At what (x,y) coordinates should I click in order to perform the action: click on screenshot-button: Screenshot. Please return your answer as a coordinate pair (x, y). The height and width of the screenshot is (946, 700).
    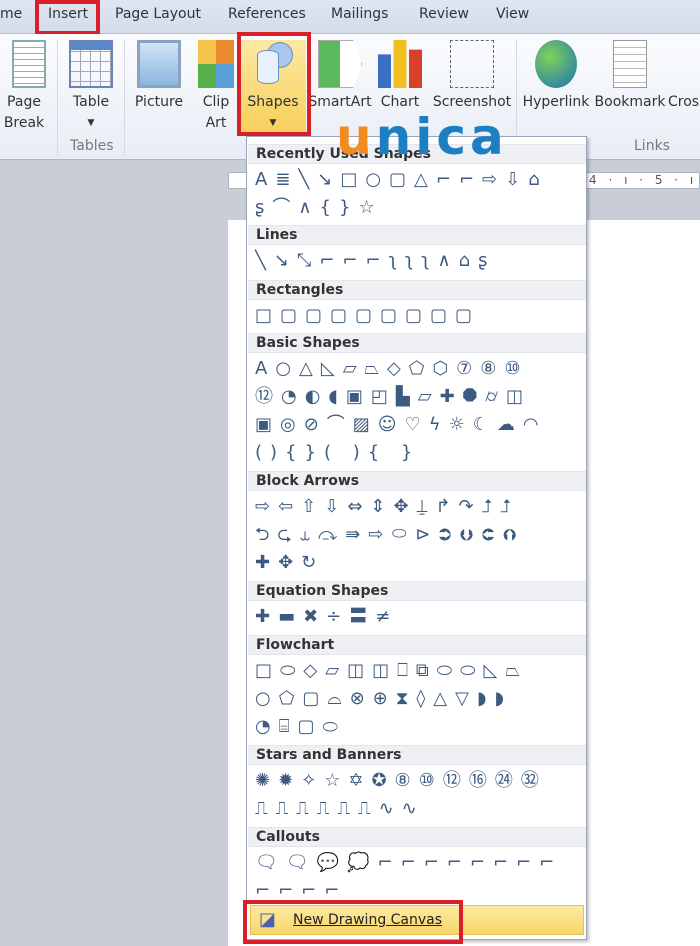
    Looking at the image, I should click on (472, 76).